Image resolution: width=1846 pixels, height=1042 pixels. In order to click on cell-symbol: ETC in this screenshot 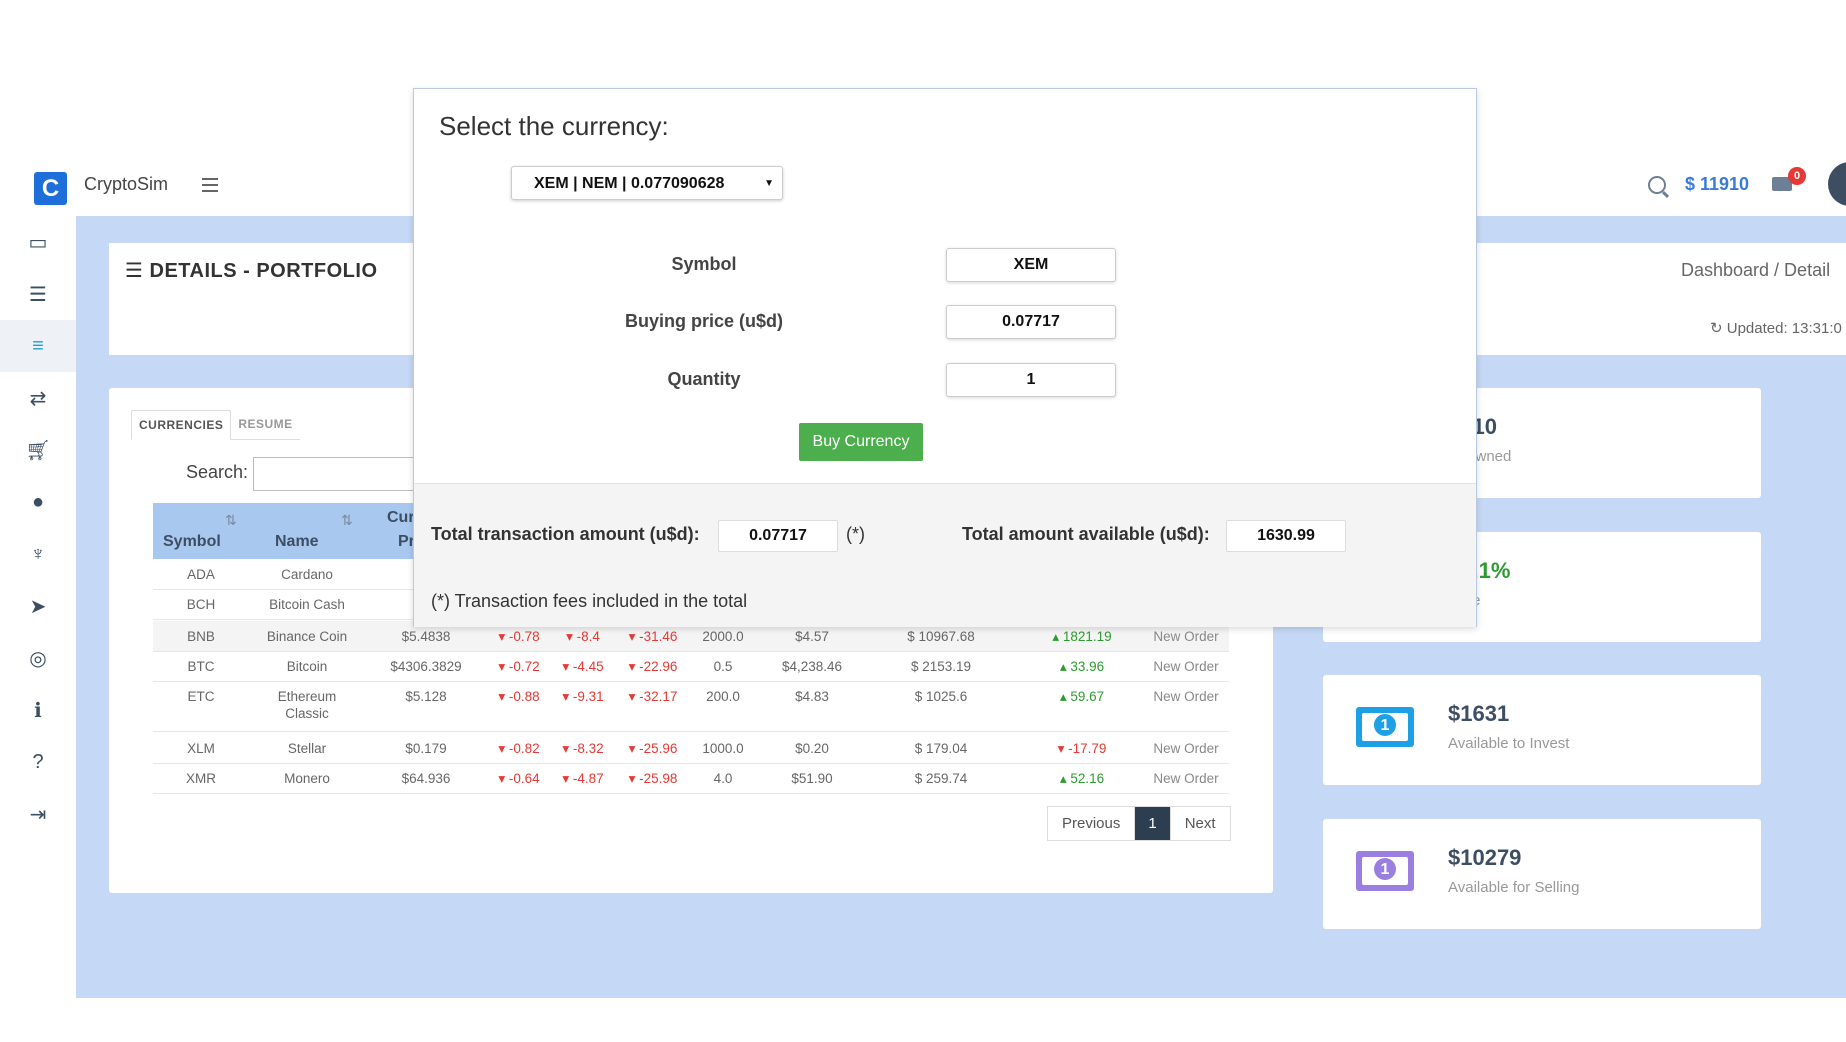, I will do `click(201, 696)`.